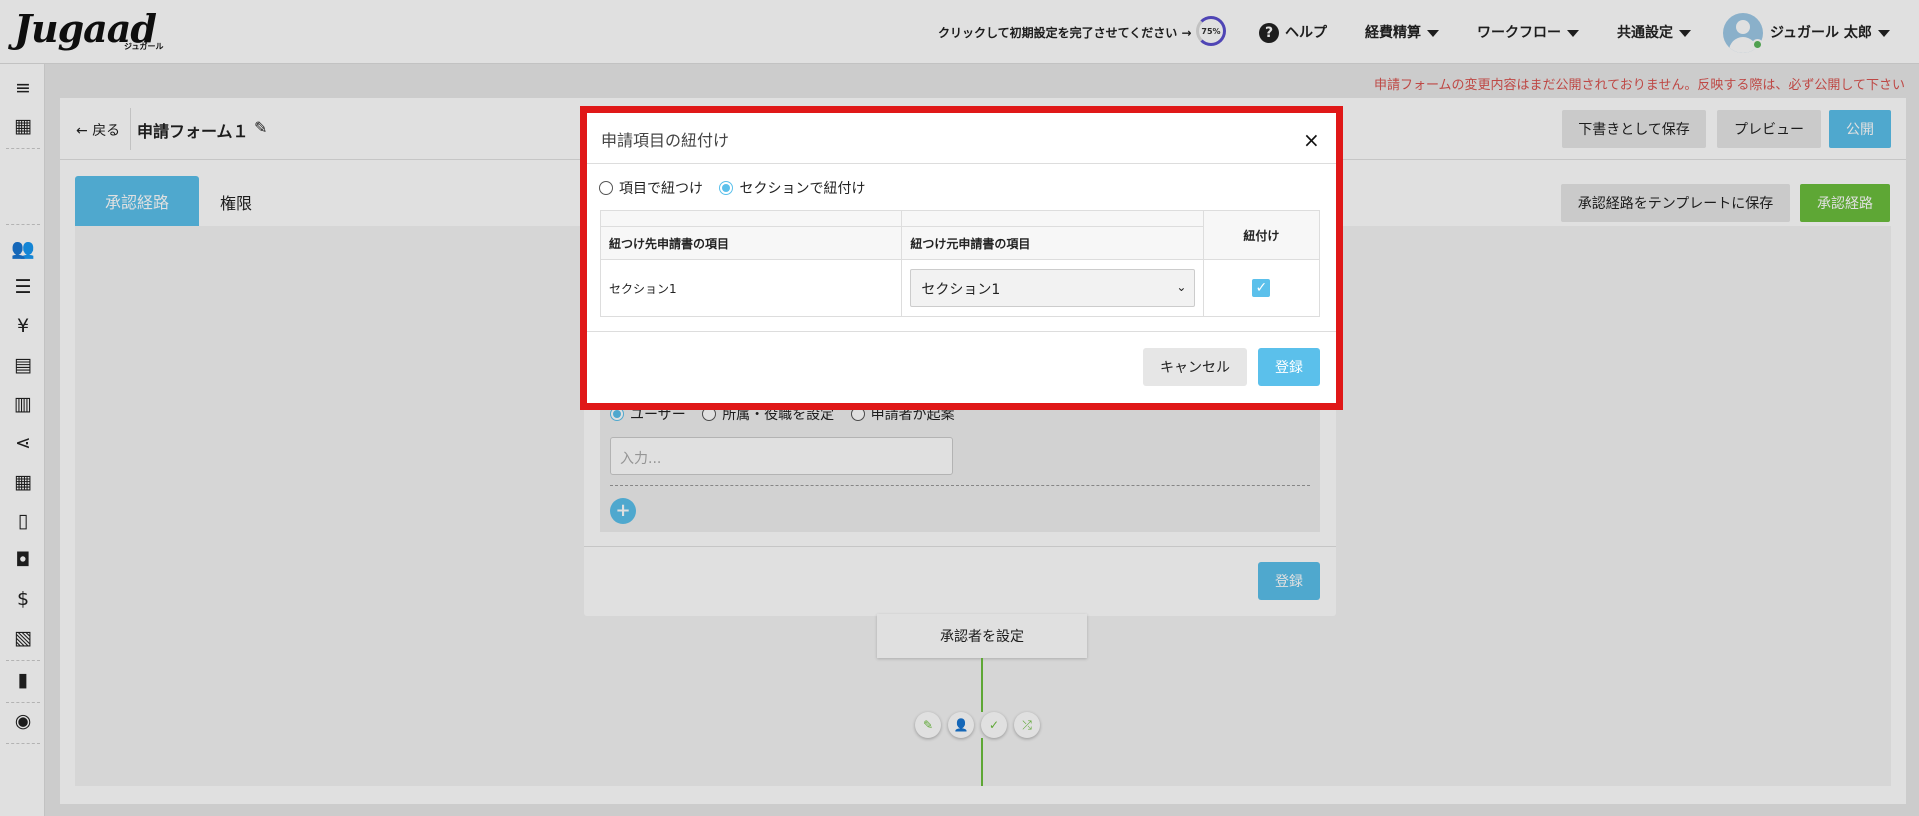  I want to click on register-button: 登録, so click(1289, 367).